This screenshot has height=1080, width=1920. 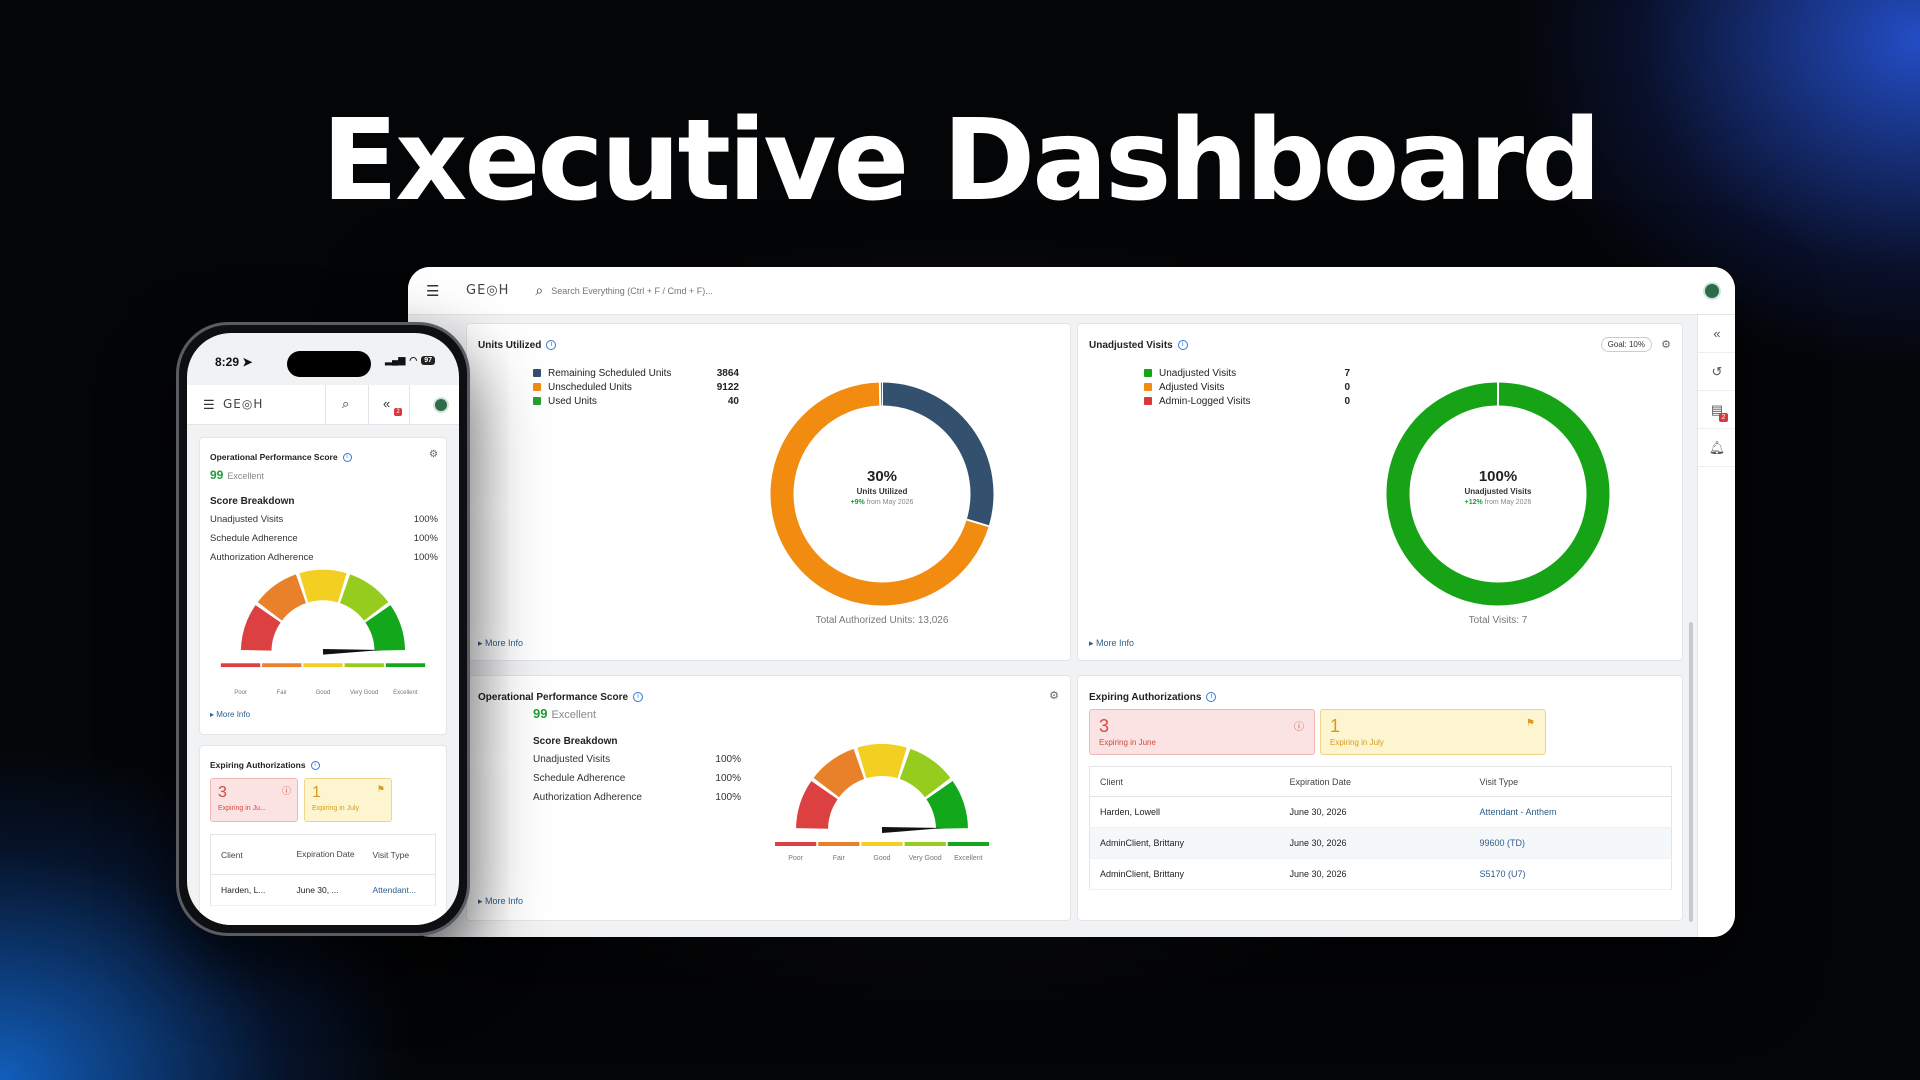 I want to click on legend-swatch, so click(x=1148, y=387).